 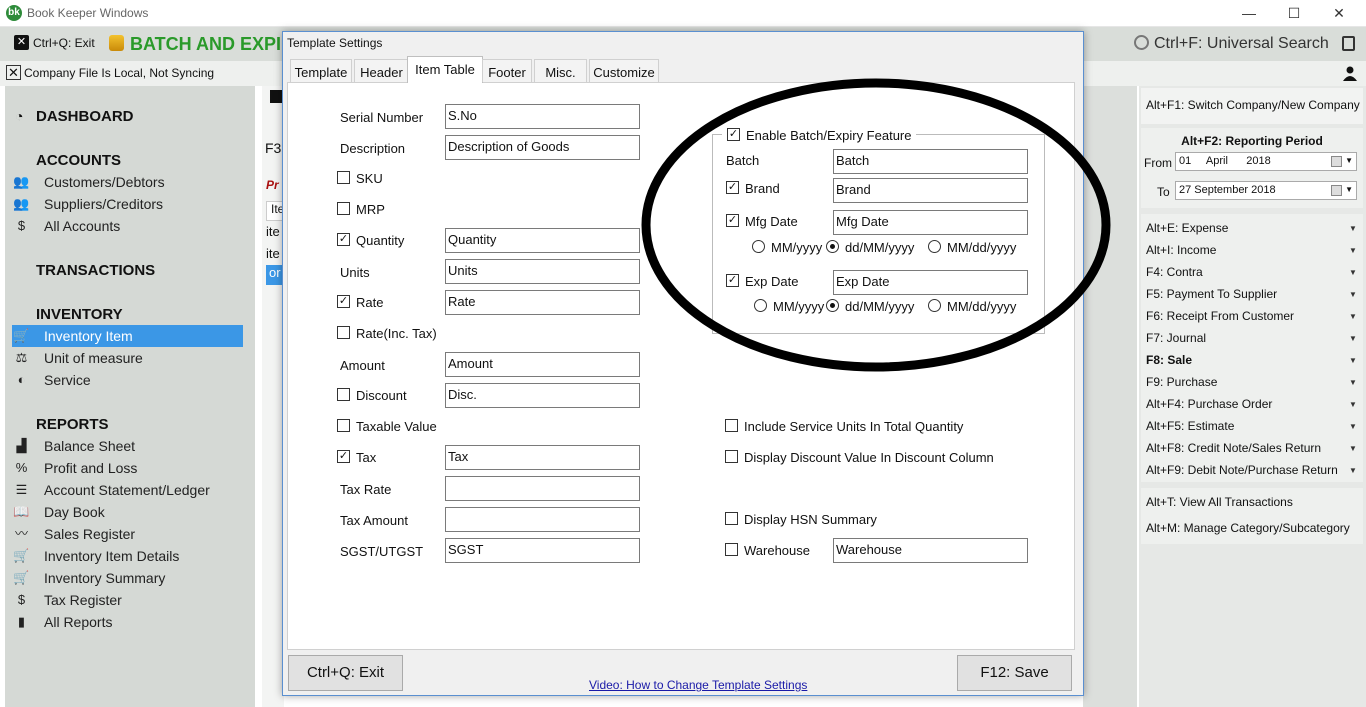 I want to click on rate-inc-tax-checkbox, so click(x=343, y=332).